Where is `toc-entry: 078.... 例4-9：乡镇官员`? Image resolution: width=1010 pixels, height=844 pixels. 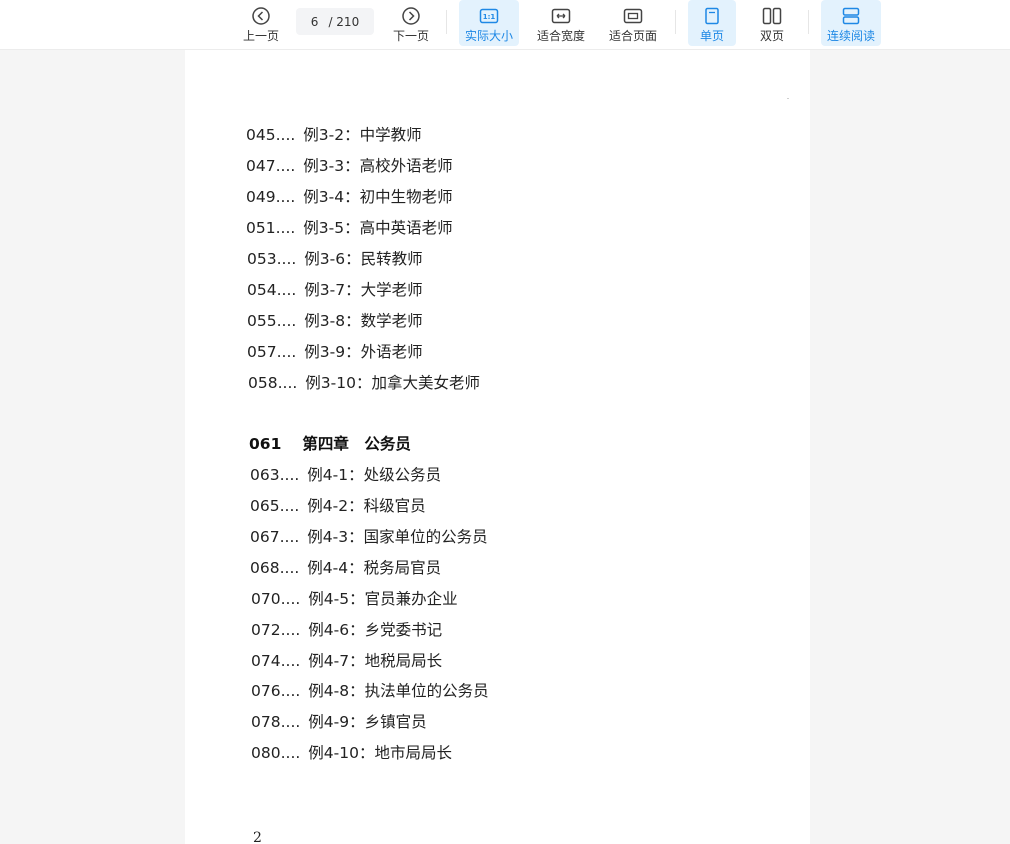 toc-entry: 078.... 例4-9：乡镇官员 is located at coordinates (339, 722).